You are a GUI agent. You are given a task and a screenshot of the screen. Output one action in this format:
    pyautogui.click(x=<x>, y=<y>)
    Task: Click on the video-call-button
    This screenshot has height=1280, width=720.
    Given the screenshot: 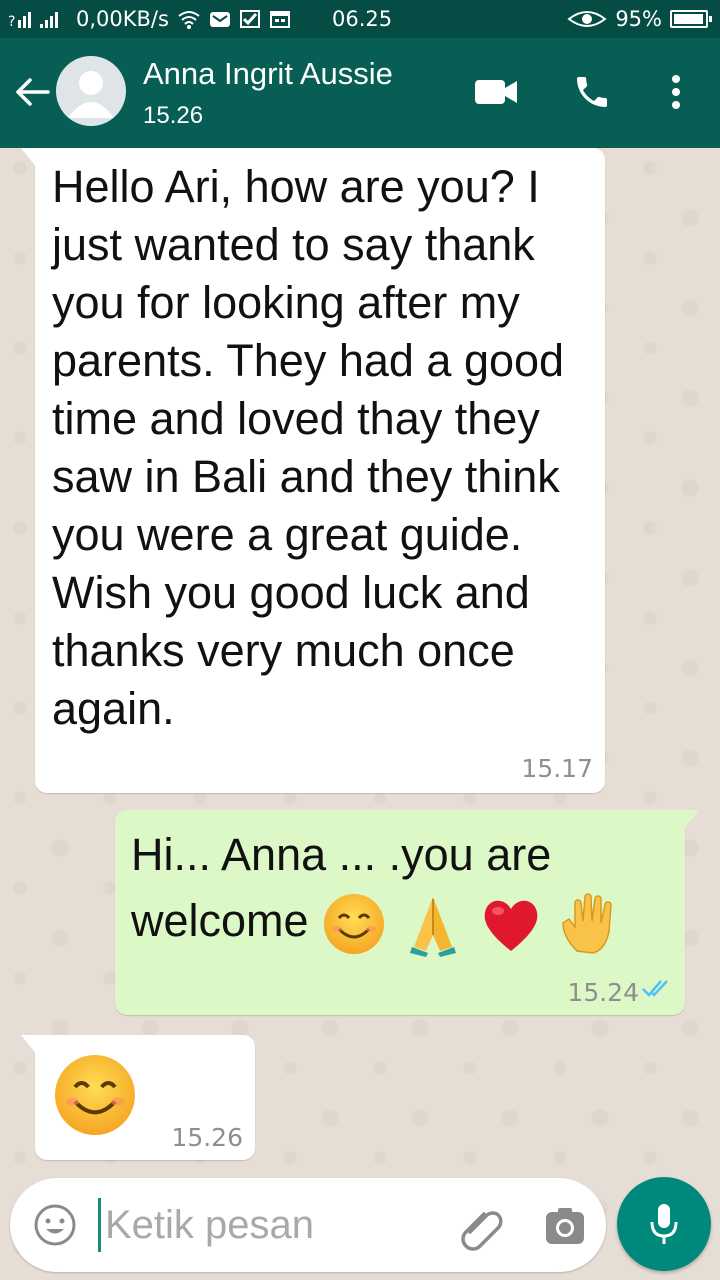 What is the action you would take?
    pyautogui.click(x=496, y=92)
    